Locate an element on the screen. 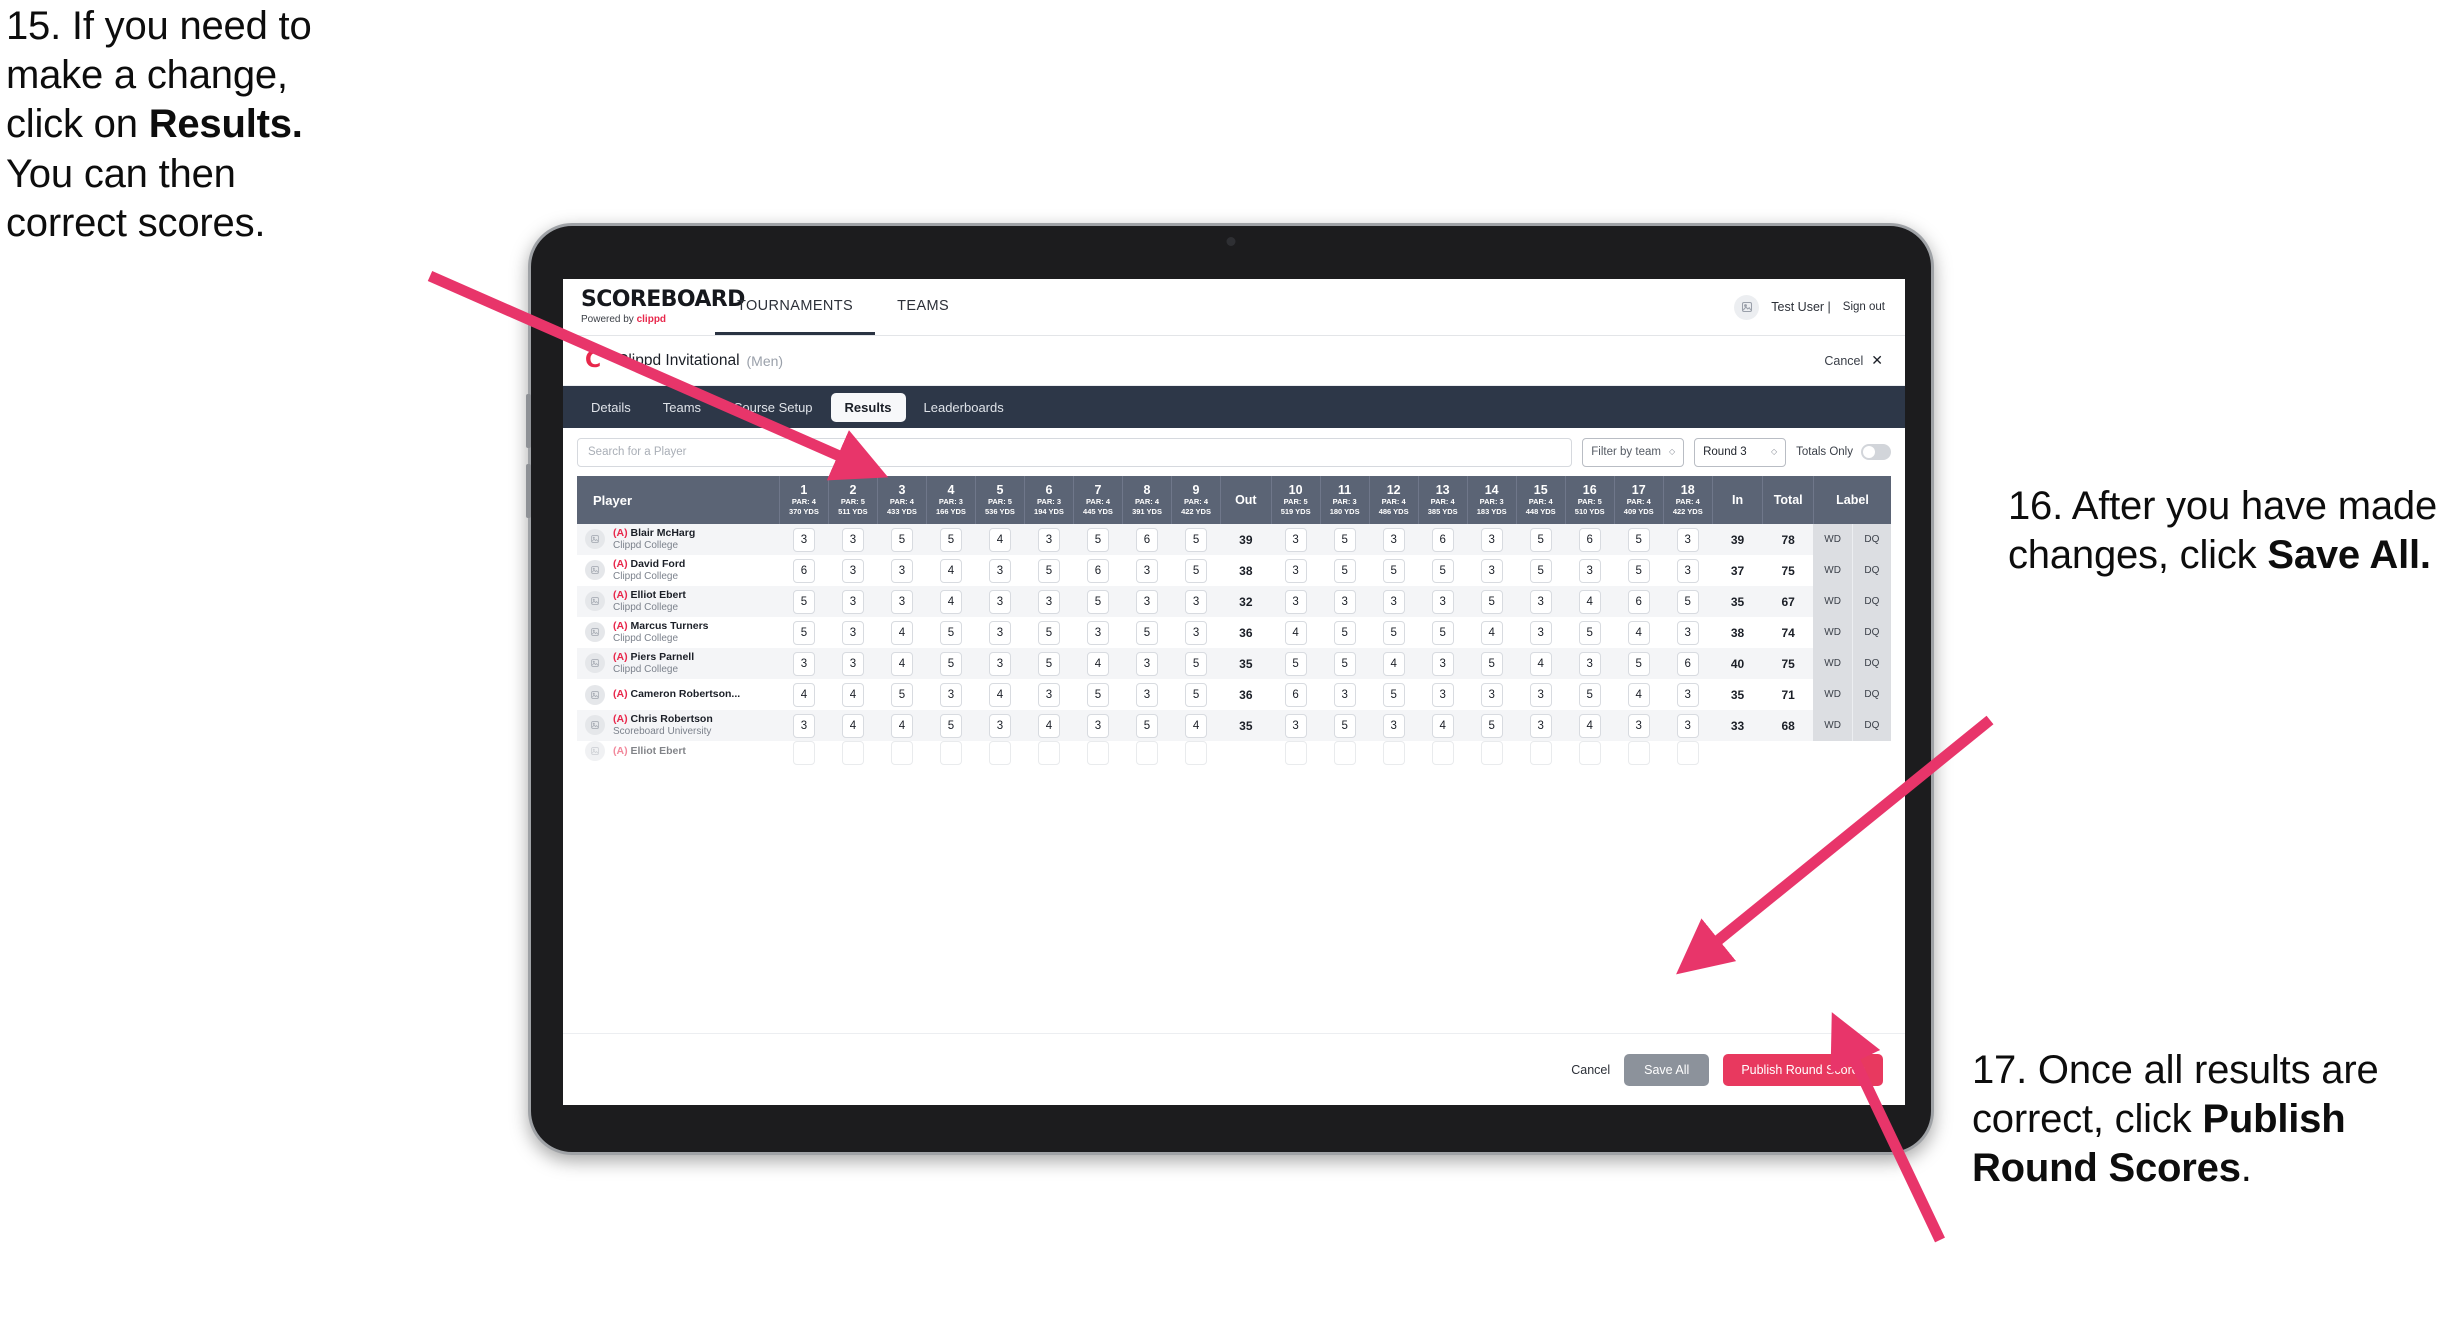  score-input-hole-14: 4 is located at coordinates (1491, 632).